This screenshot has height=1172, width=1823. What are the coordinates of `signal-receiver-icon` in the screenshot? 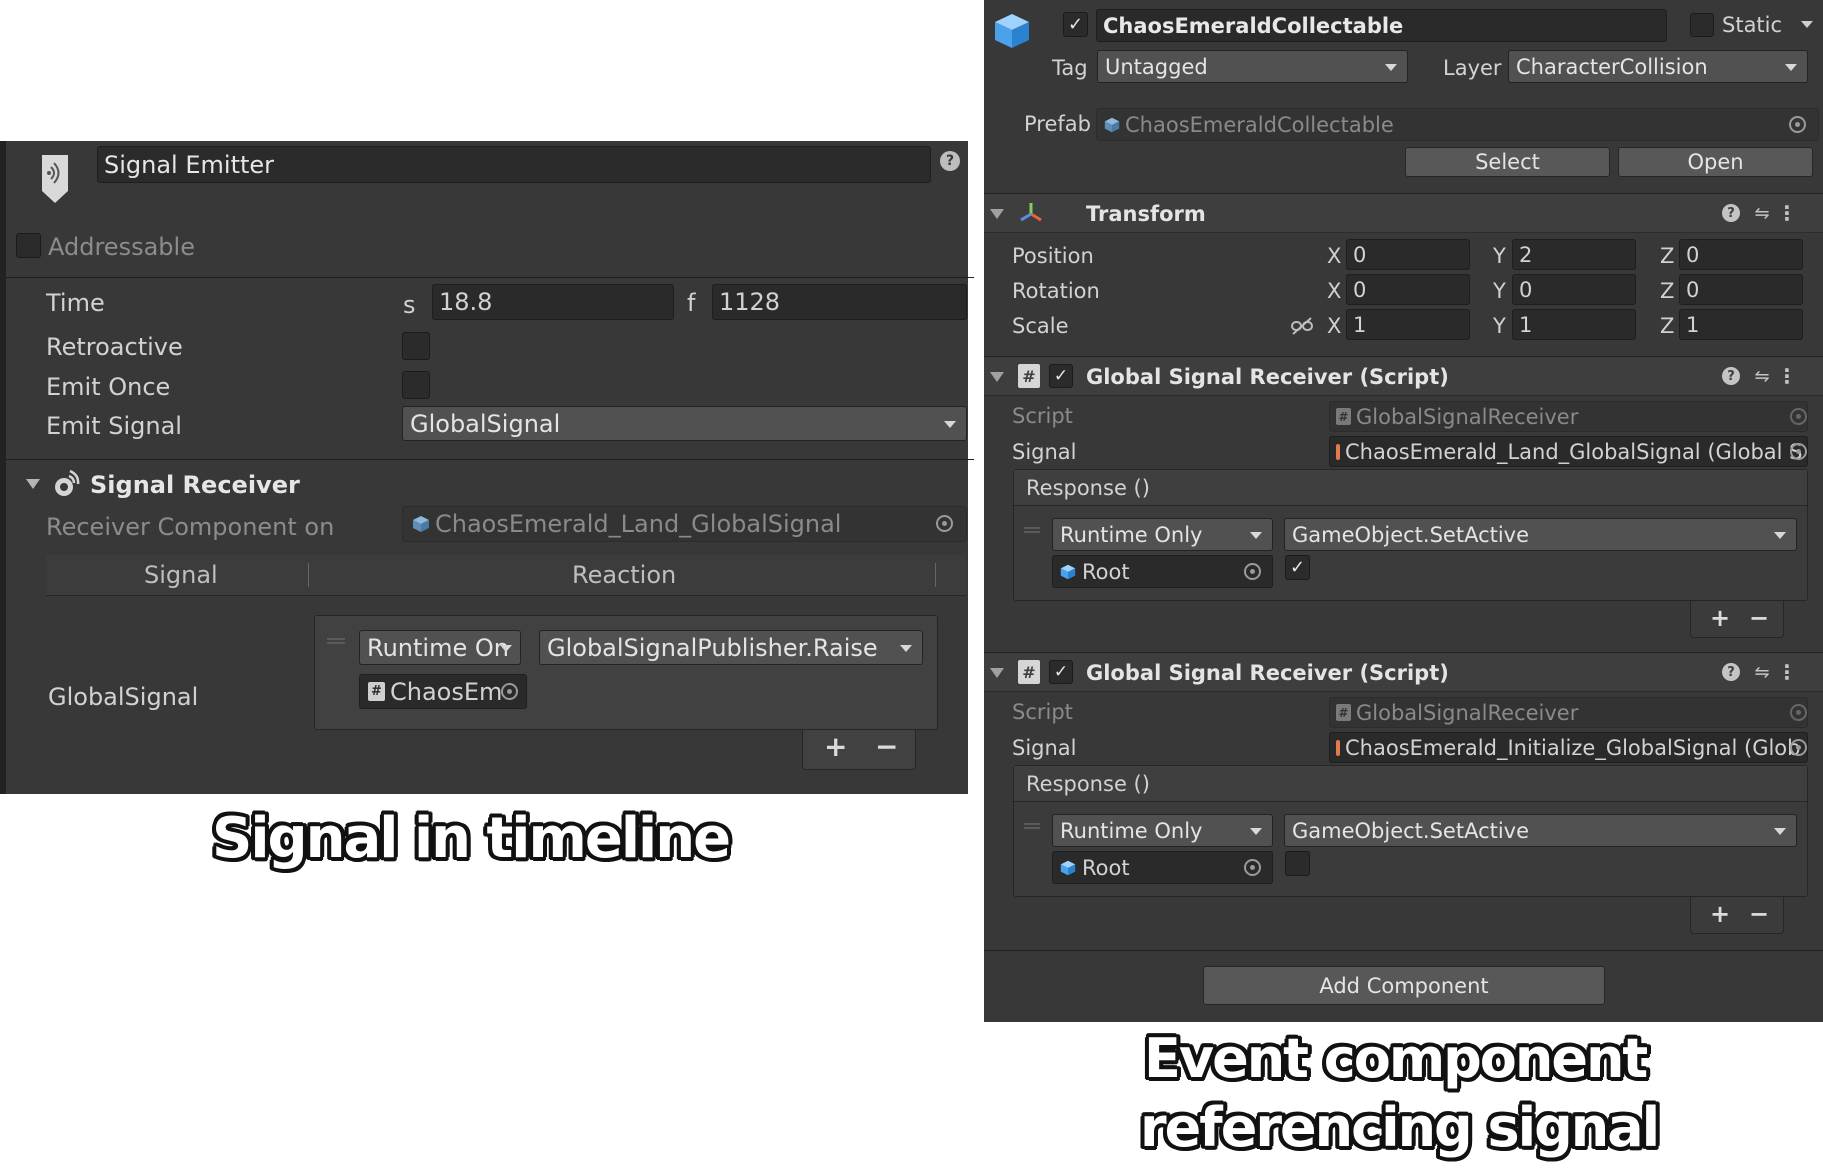 It's located at (67, 483).